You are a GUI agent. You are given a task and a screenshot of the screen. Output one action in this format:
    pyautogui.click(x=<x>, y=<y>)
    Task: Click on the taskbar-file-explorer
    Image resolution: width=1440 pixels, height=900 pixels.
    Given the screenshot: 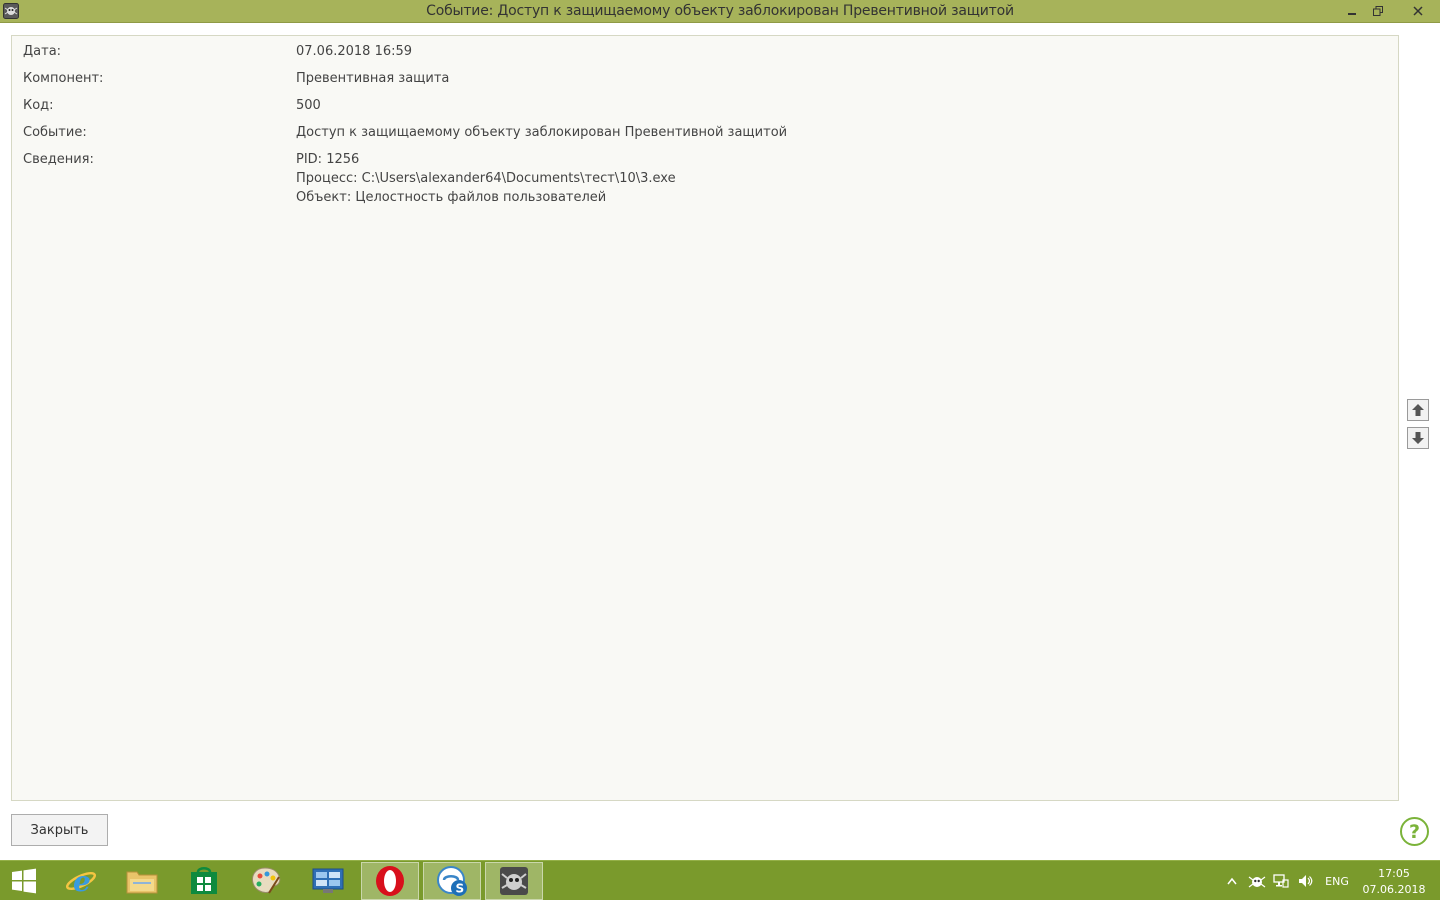 What is the action you would take?
    pyautogui.click(x=142, y=881)
    